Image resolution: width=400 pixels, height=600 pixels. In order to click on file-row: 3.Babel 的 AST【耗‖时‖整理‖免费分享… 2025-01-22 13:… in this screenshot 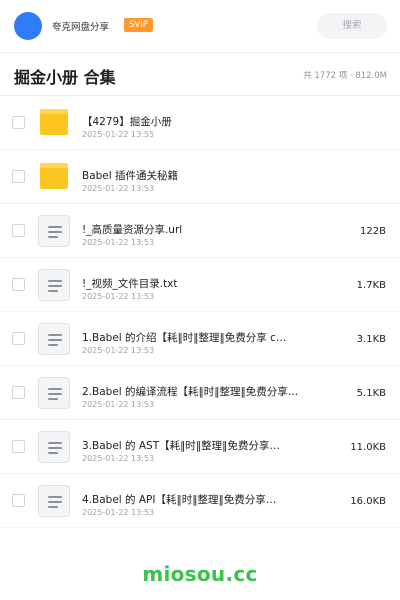, I will do `click(200, 447)`.